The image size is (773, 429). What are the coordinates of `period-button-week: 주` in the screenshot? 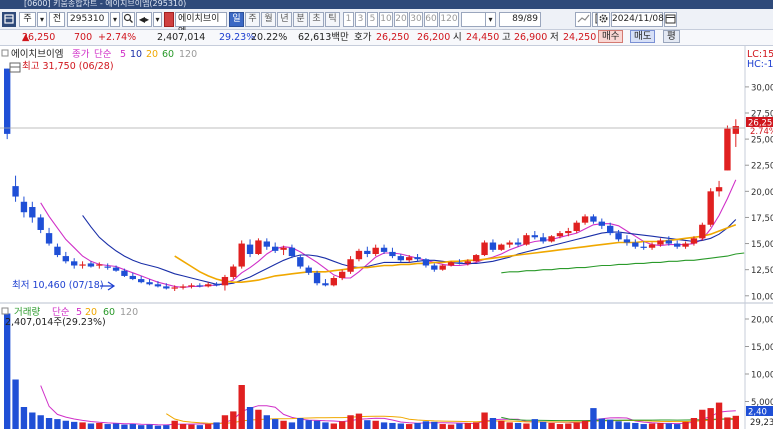 It's located at (252, 19).